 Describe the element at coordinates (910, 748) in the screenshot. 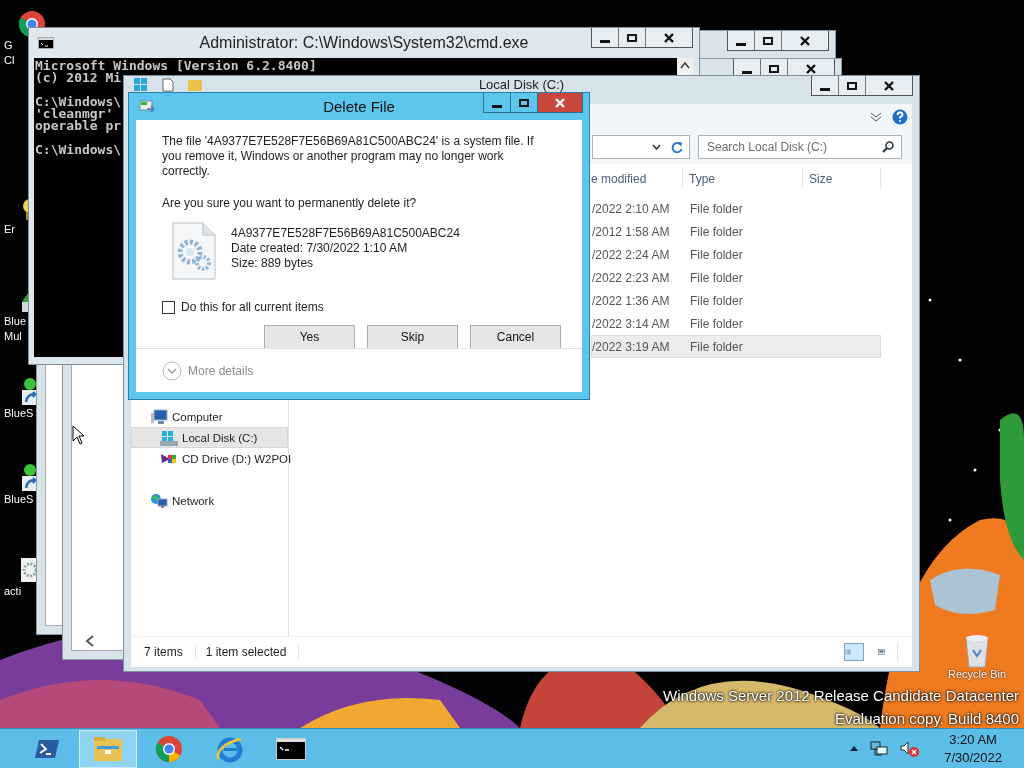

I see `volume-muted-icon` at that location.